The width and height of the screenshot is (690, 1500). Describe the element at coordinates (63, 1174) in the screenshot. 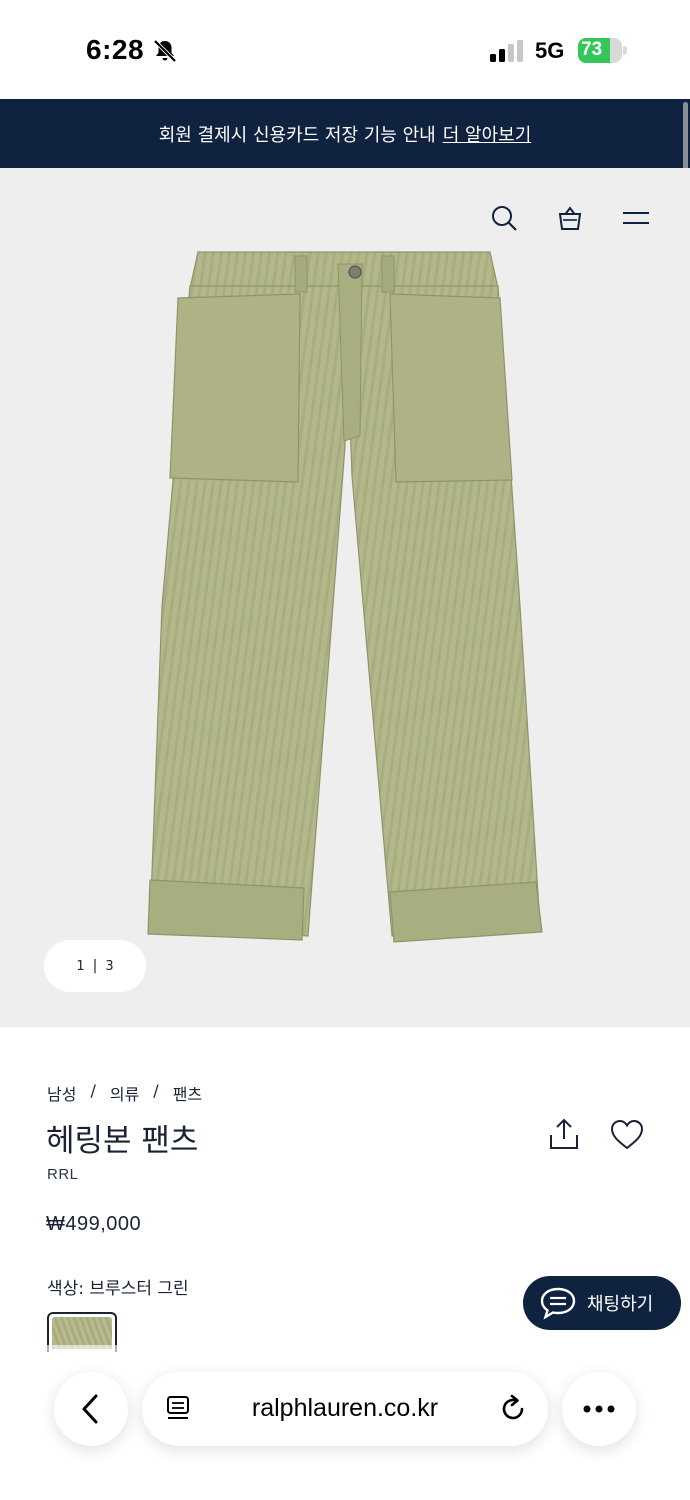

I see `product-brand: RRL` at that location.